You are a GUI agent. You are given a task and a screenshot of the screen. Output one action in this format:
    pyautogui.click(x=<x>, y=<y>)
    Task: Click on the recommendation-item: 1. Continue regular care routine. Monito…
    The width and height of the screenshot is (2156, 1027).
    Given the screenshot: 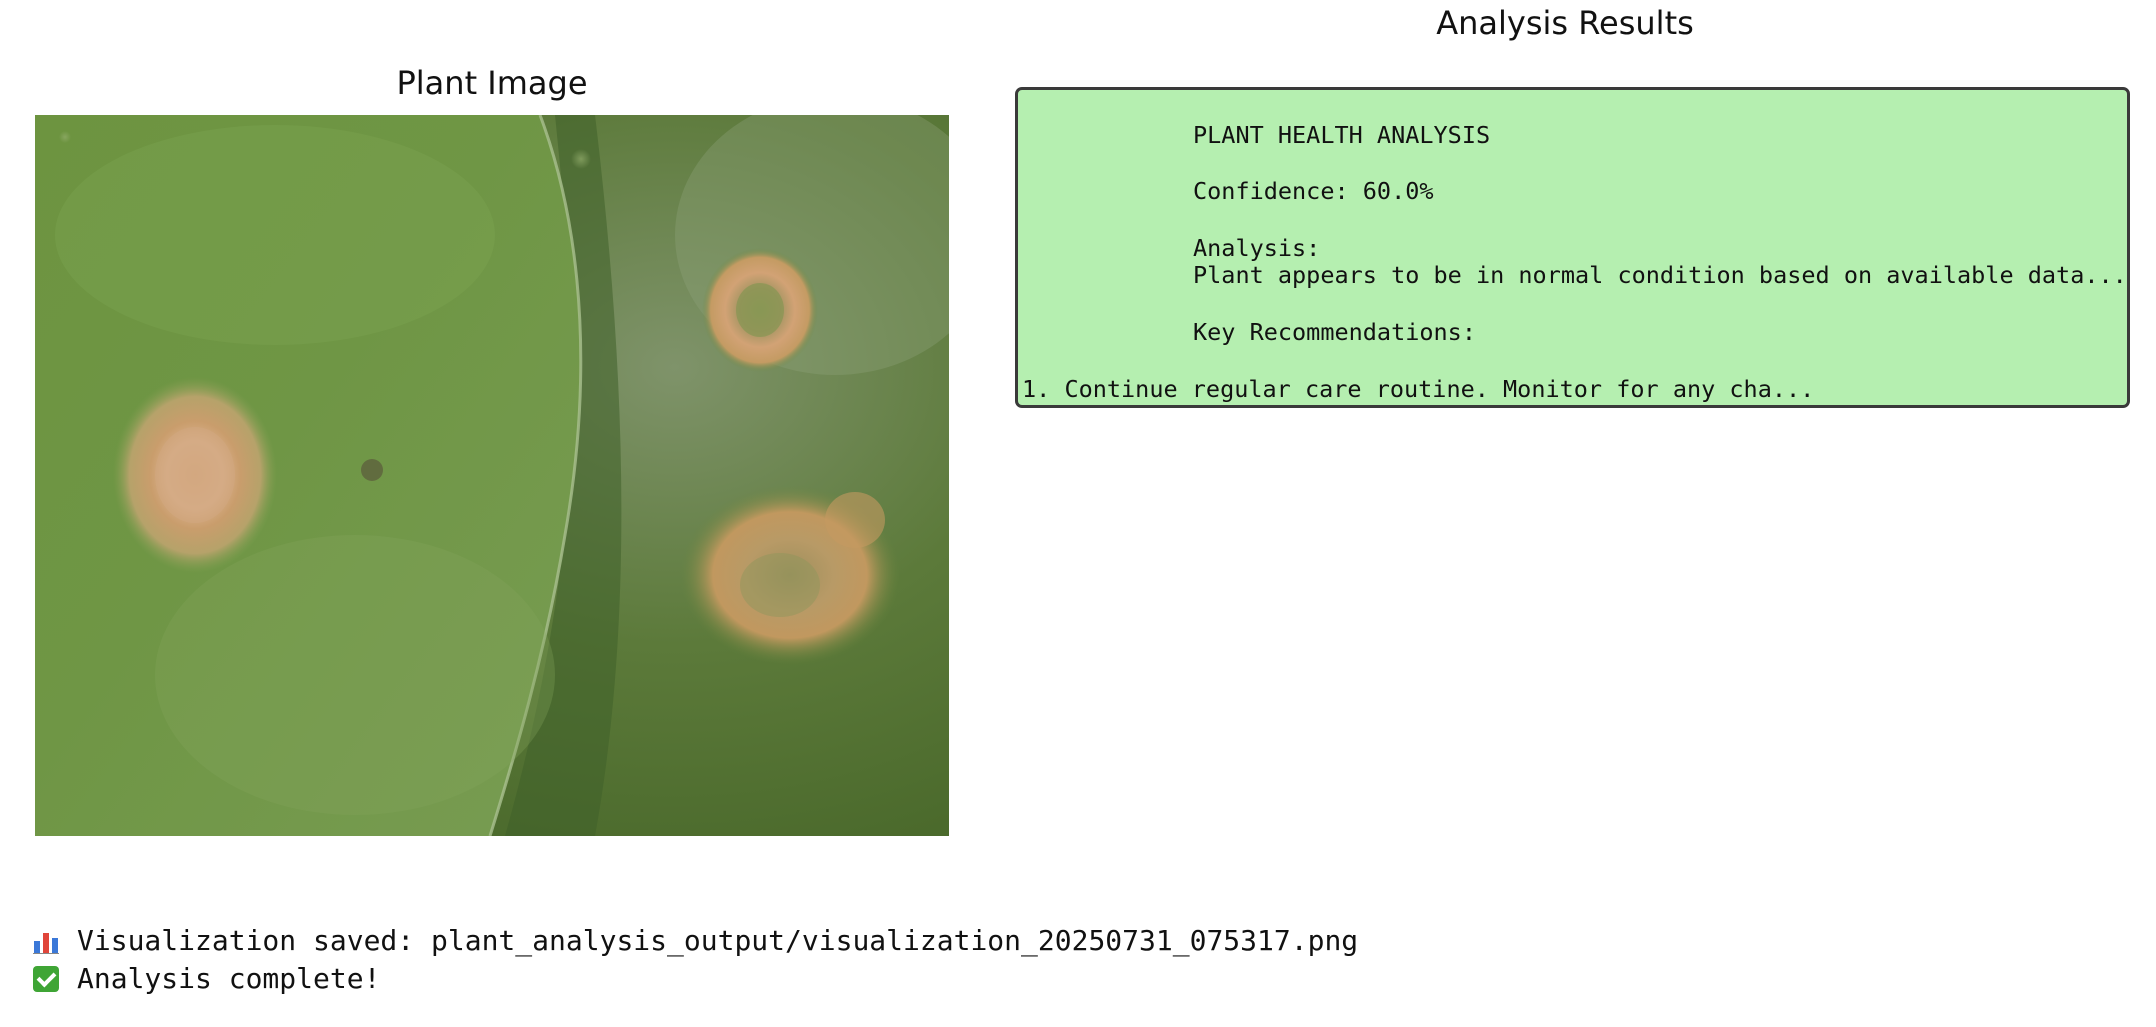 What is the action you would take?
    pyautogui.click(x=1418, y=389)
    